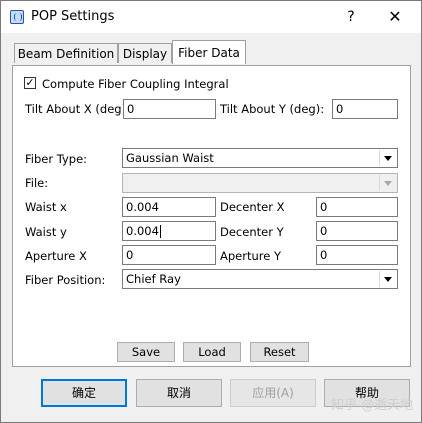 This screenshot has width=422, height=423. I want to click on aperture-x-label: Aperture X, so click(56, 256).